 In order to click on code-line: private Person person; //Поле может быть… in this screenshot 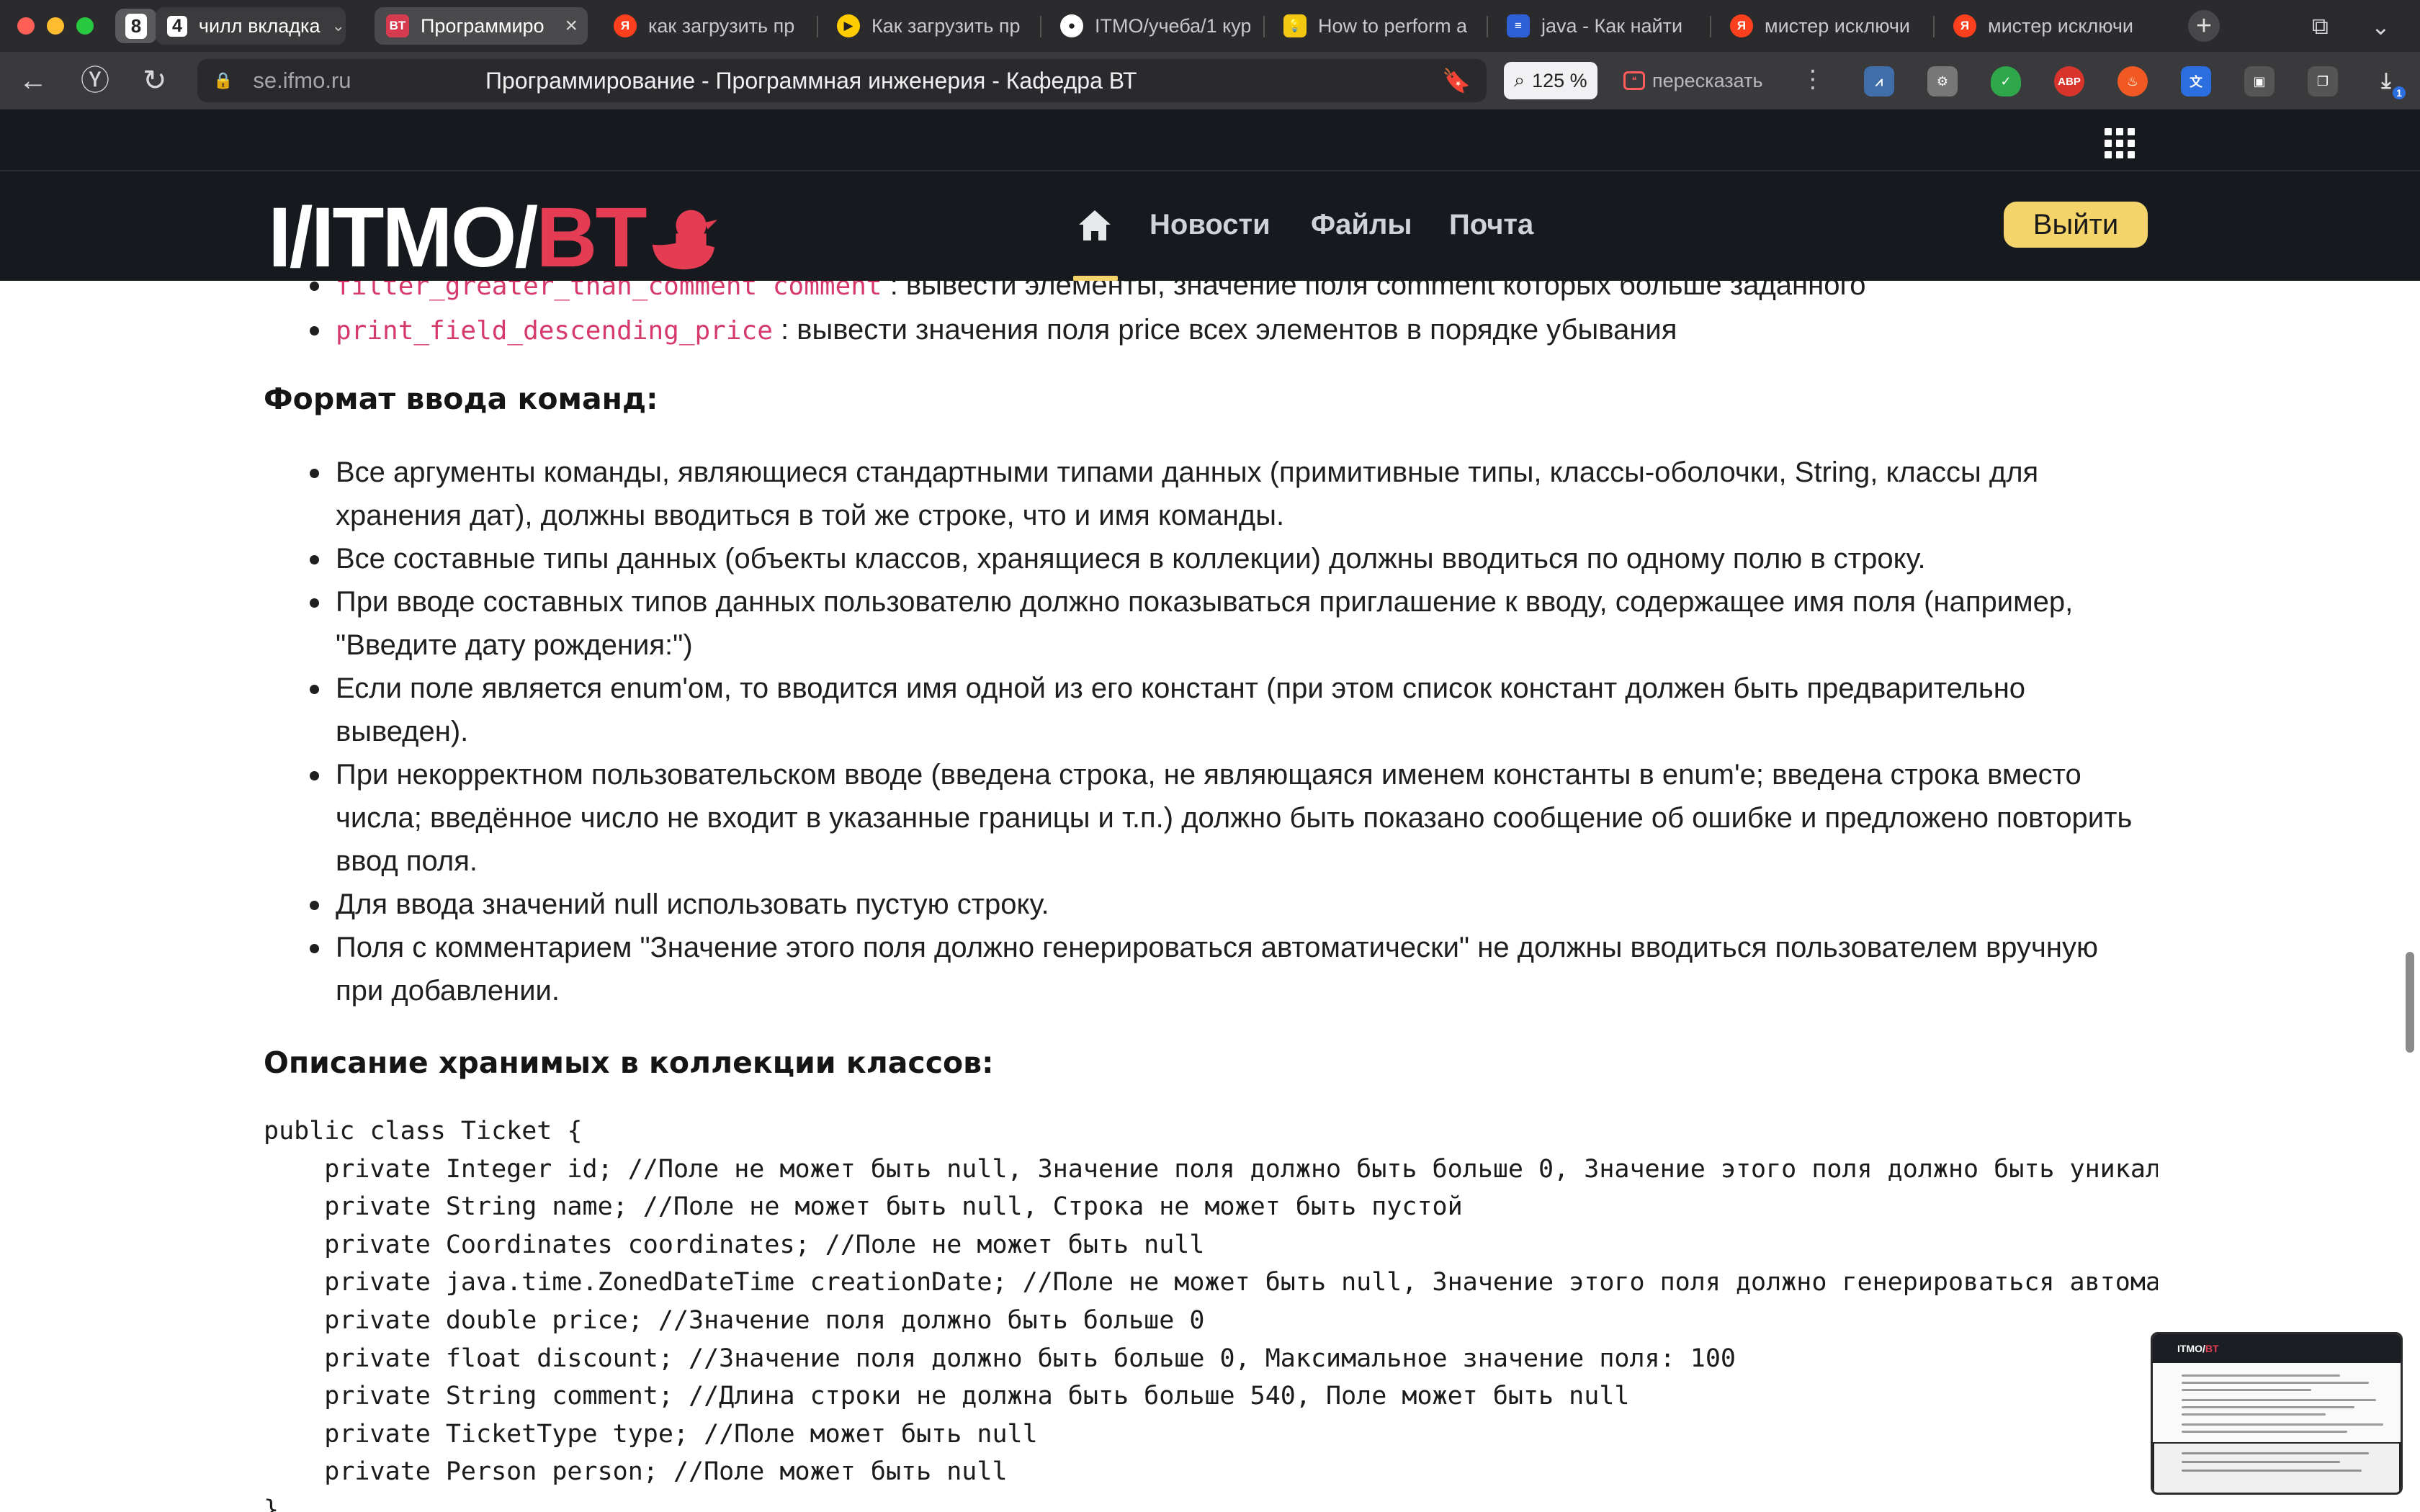, I will do `click(636, 1472)`.